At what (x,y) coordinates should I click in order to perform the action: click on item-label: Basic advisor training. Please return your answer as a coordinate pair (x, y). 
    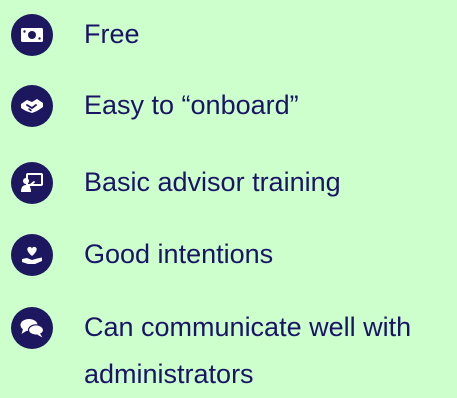
    Looking at the image, I should click on (212, 182).